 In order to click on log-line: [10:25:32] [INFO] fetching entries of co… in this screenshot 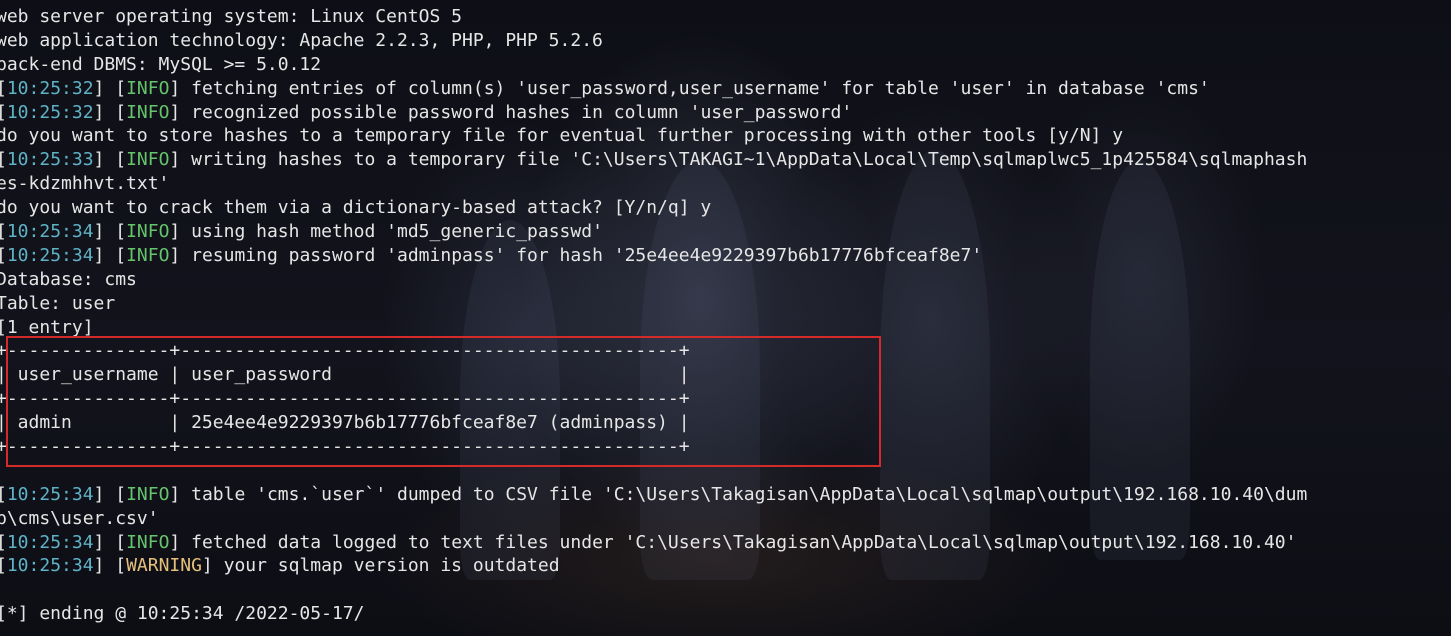, I will do `click(725, 89)`.